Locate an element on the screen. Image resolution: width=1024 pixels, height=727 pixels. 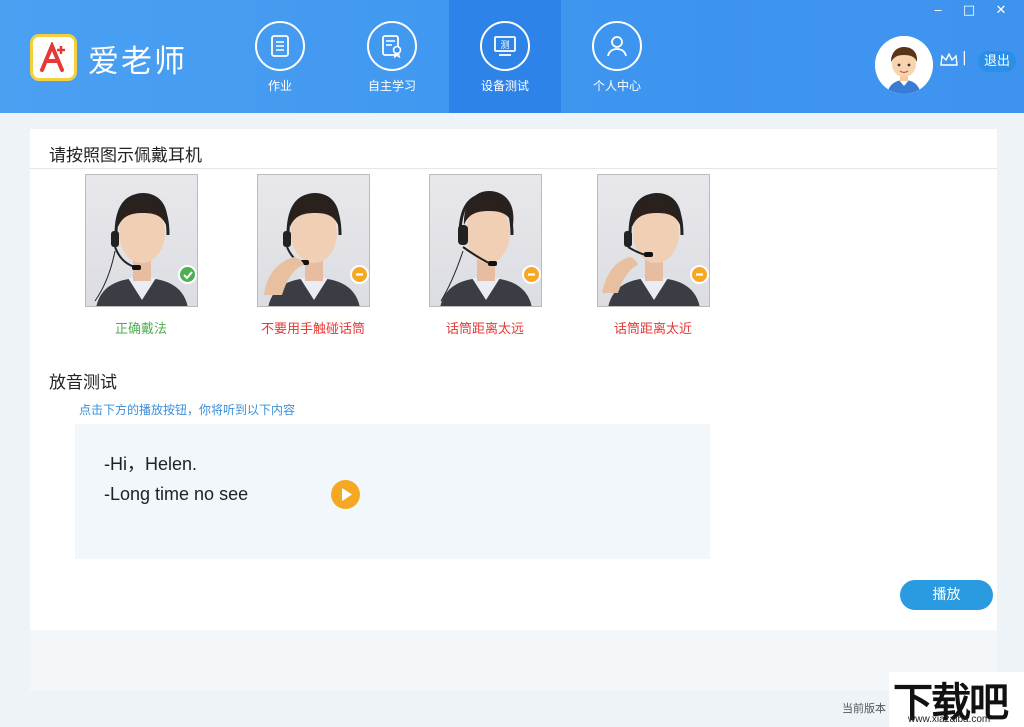
logo-mark-icon is located at coordinates (52, 57).